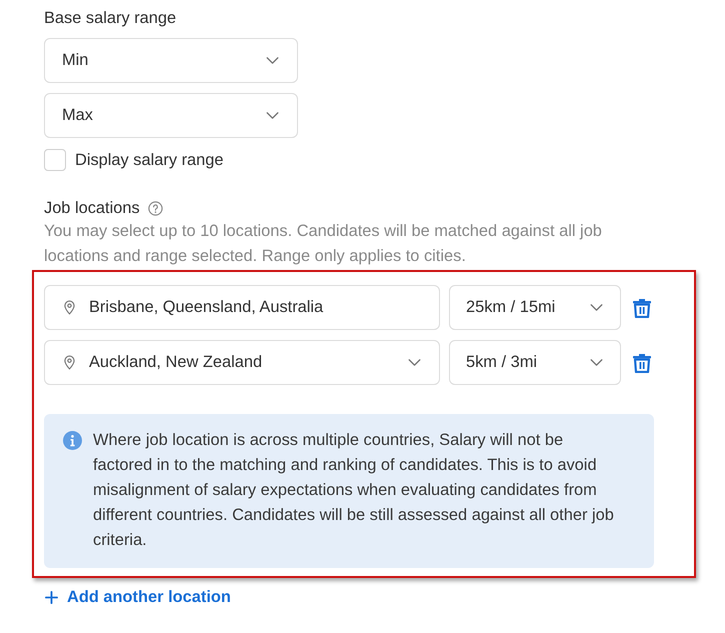 This screenshot has height=633, width=725. Describe the element at coordinates (72, 440) in the screenshot. I see `info-icon` at that location.